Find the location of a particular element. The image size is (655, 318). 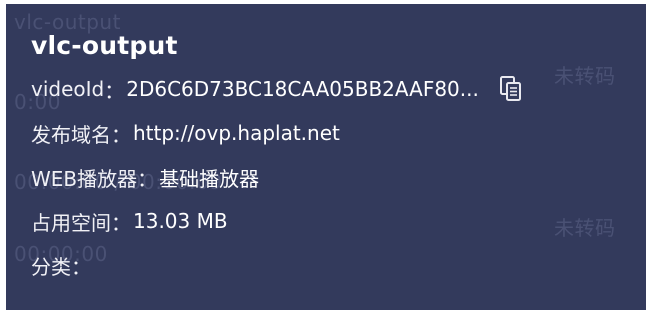

info-row-domain: 发布域名 ： http://ovp.haplat.net is located at coordinates (328, 133).